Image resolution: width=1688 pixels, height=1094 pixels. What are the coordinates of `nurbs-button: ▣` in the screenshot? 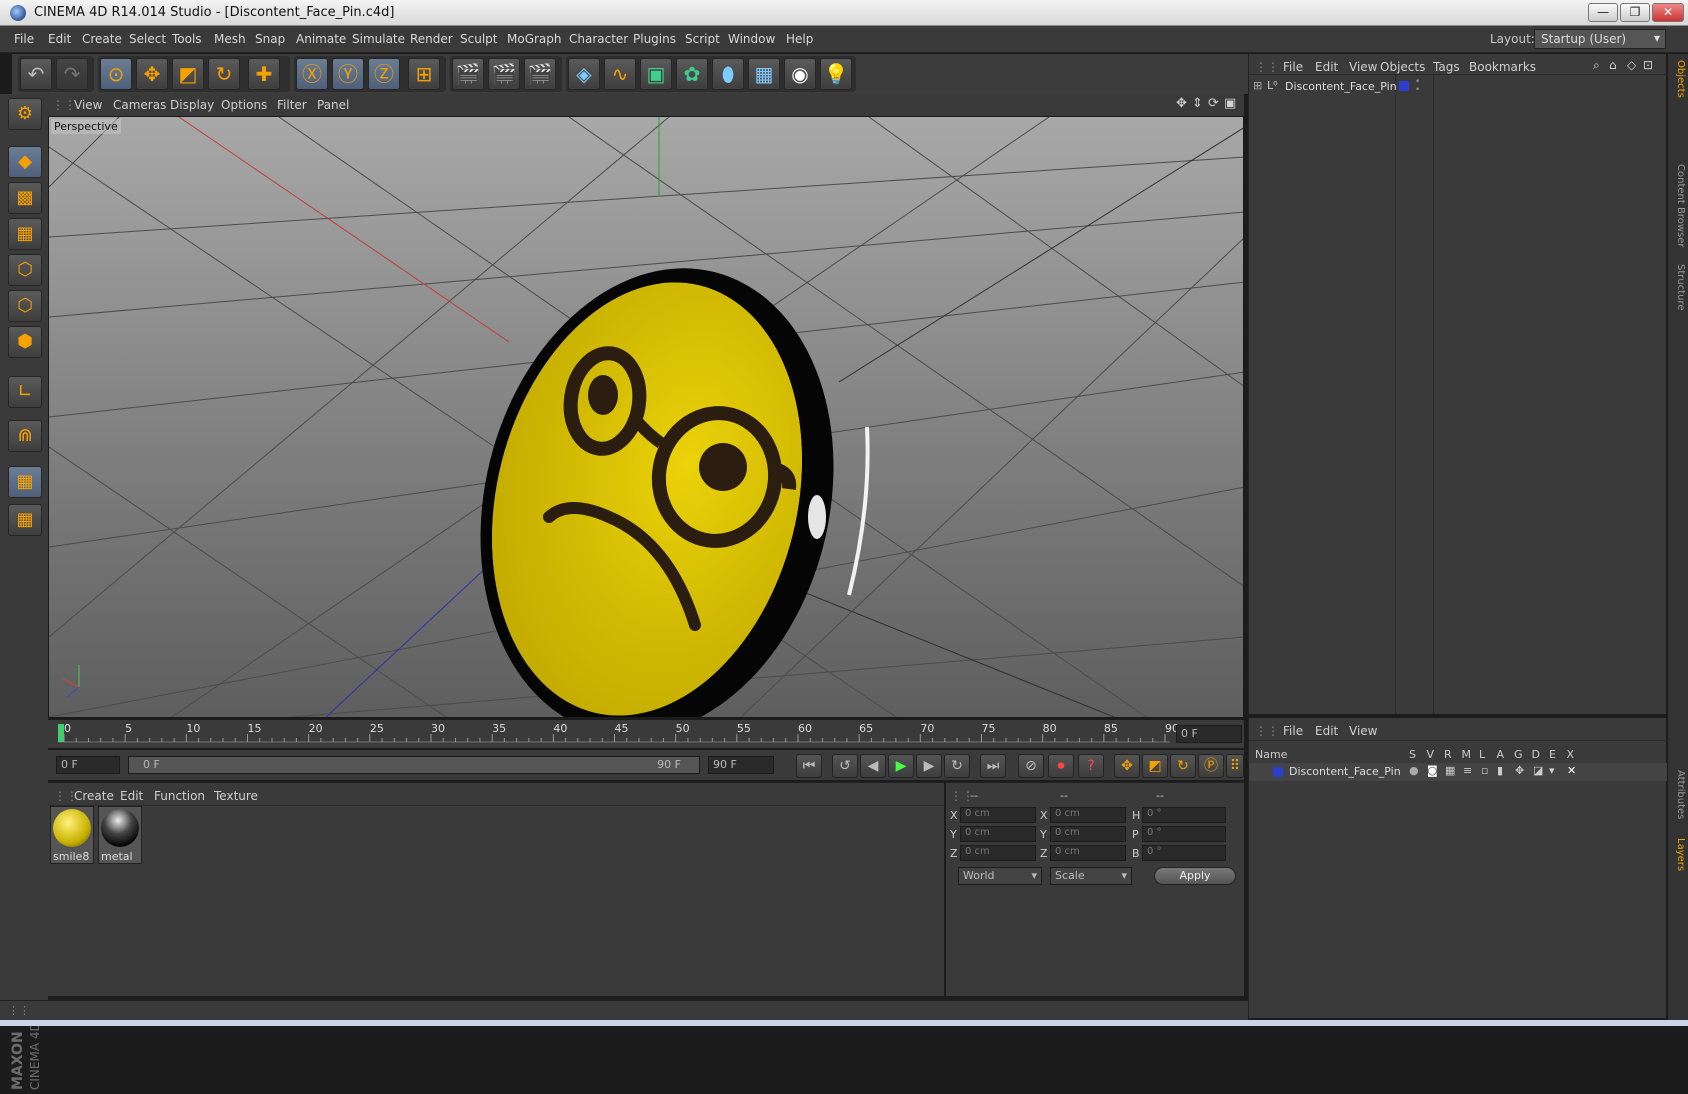 It's located at (656, 74).